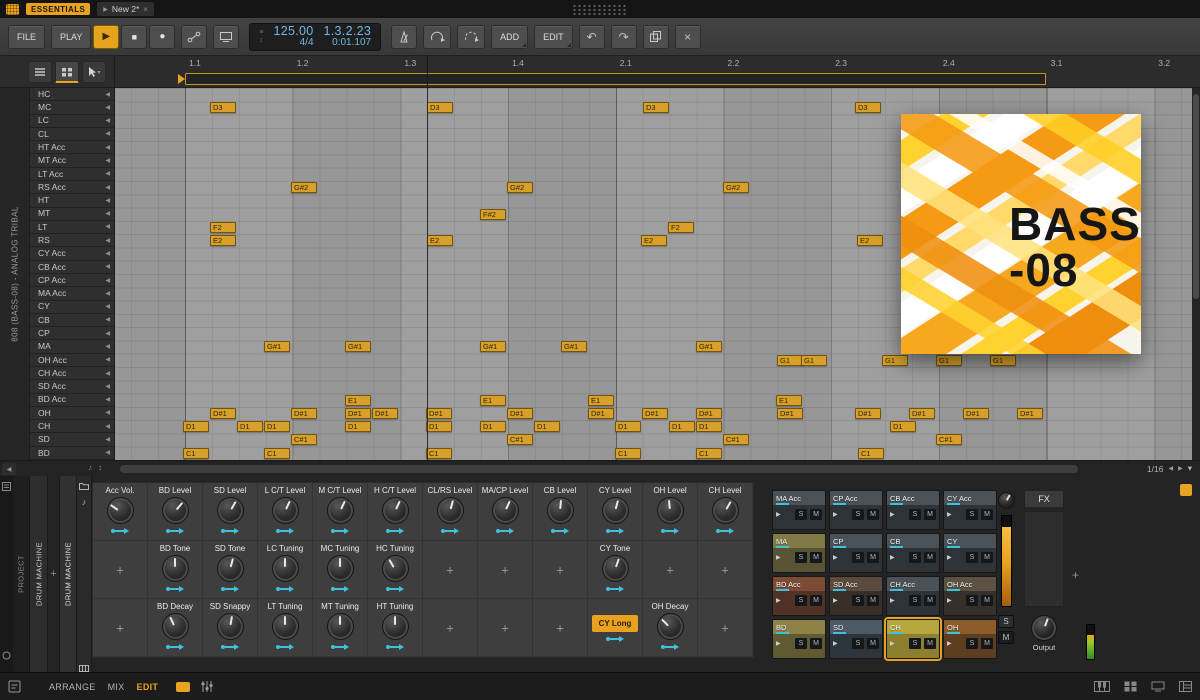 This screenshot has width=1200, height=700. What do you see at coordinates (6, 486) in the screenshot?
I see `inspector-icon` at bounding box center [6, 486].